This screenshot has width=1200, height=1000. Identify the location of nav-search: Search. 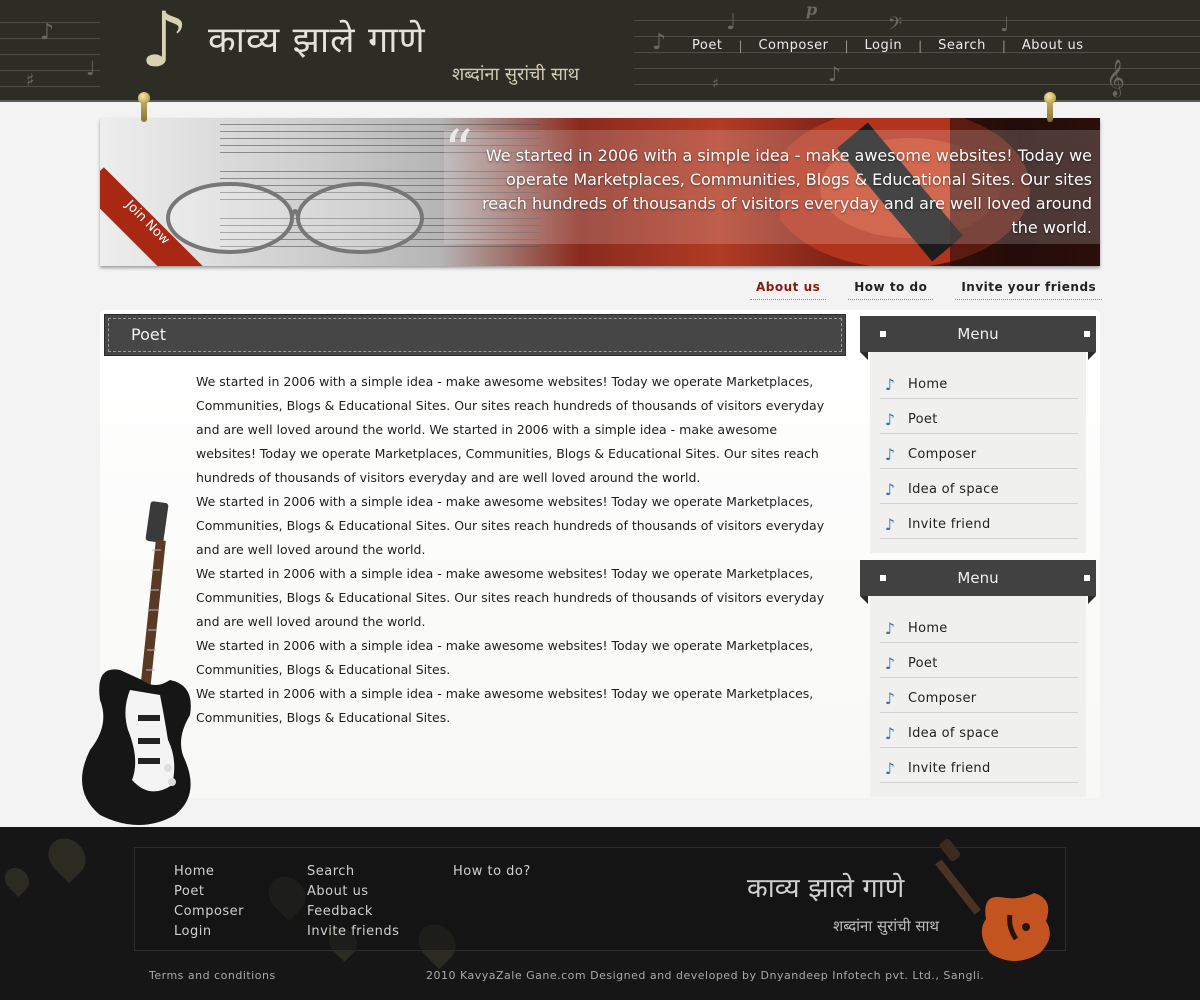
(962, 45).